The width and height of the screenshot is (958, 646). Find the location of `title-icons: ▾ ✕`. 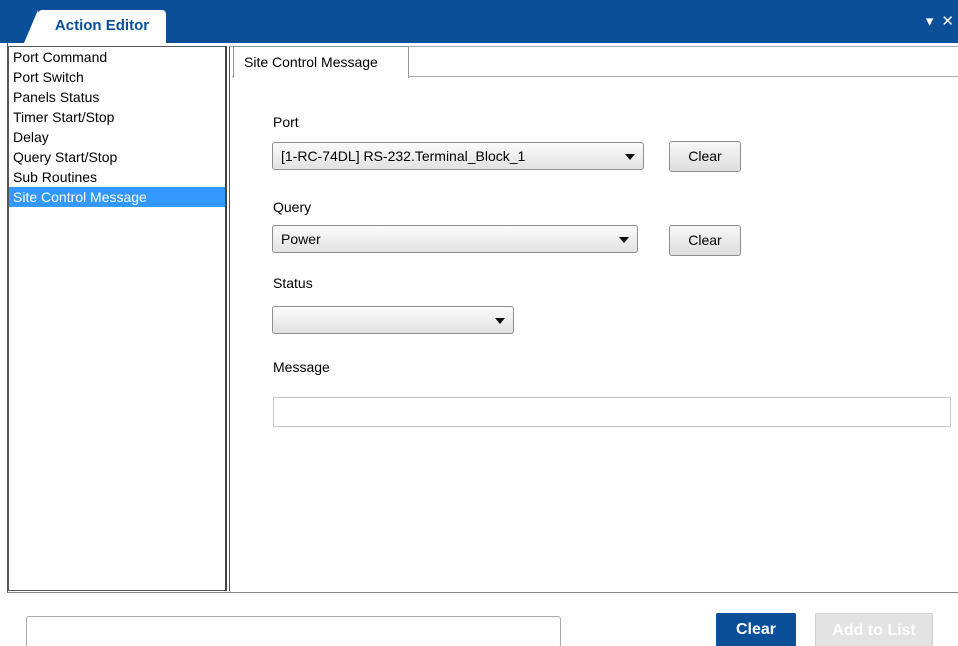

title-icons: ▾ ✕ is located at coordinates (940, 22).